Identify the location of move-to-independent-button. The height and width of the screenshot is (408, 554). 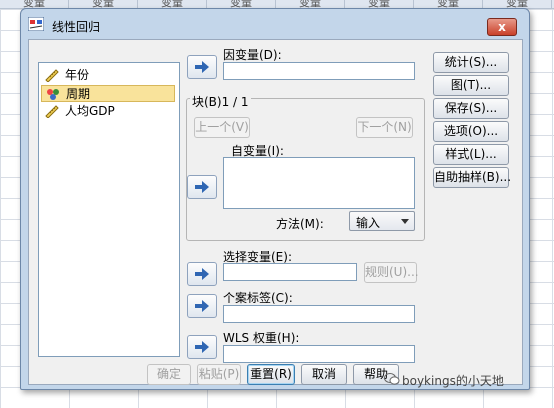
(202, 187).